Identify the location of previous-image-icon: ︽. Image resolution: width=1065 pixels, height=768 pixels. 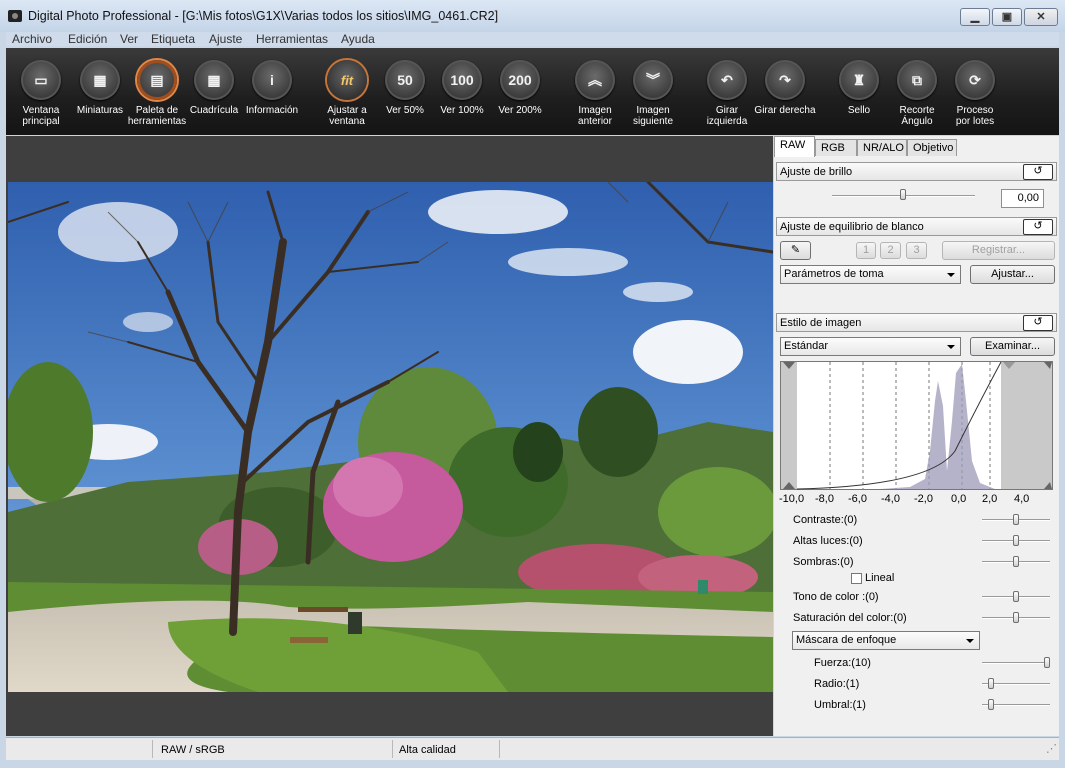
(595, 80).